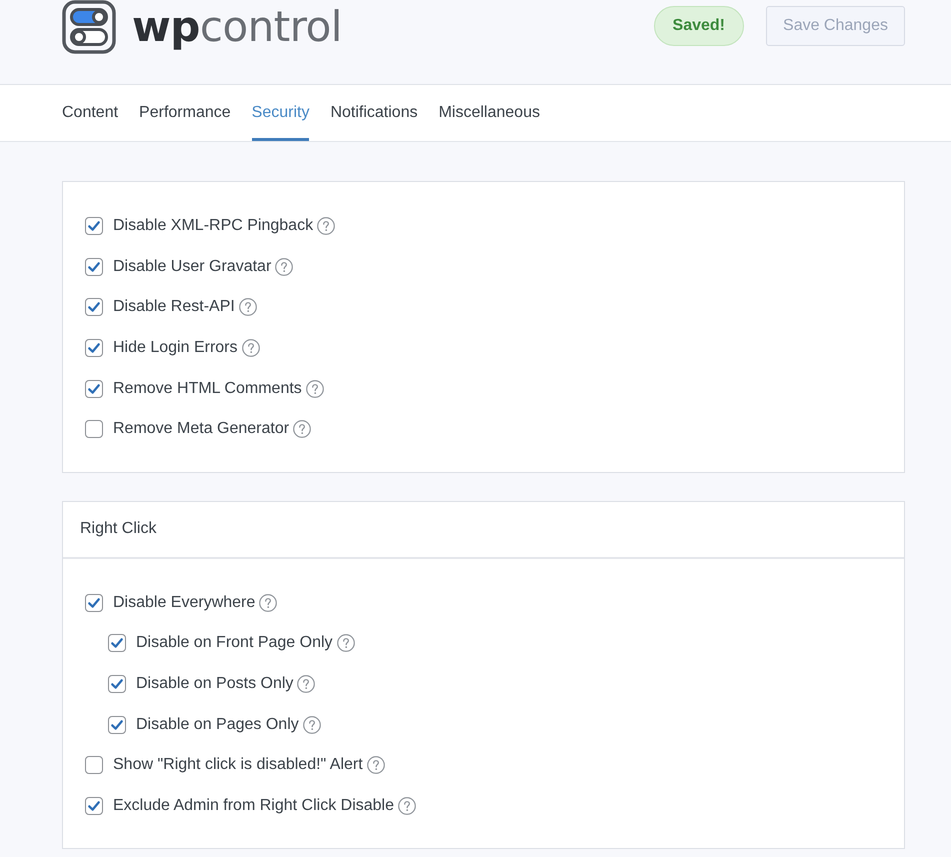  What do you see at coordinates (281, 113) in the screenshot?
I see `tab: Security` at bounding box center [281, 113].